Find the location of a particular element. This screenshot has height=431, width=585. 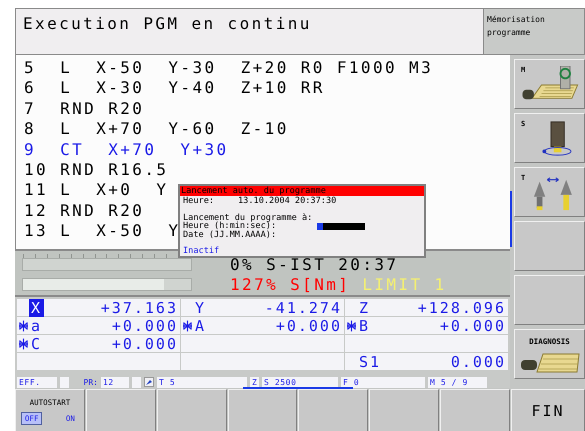

status-field: EFF. is located at coordinates (37, 382).